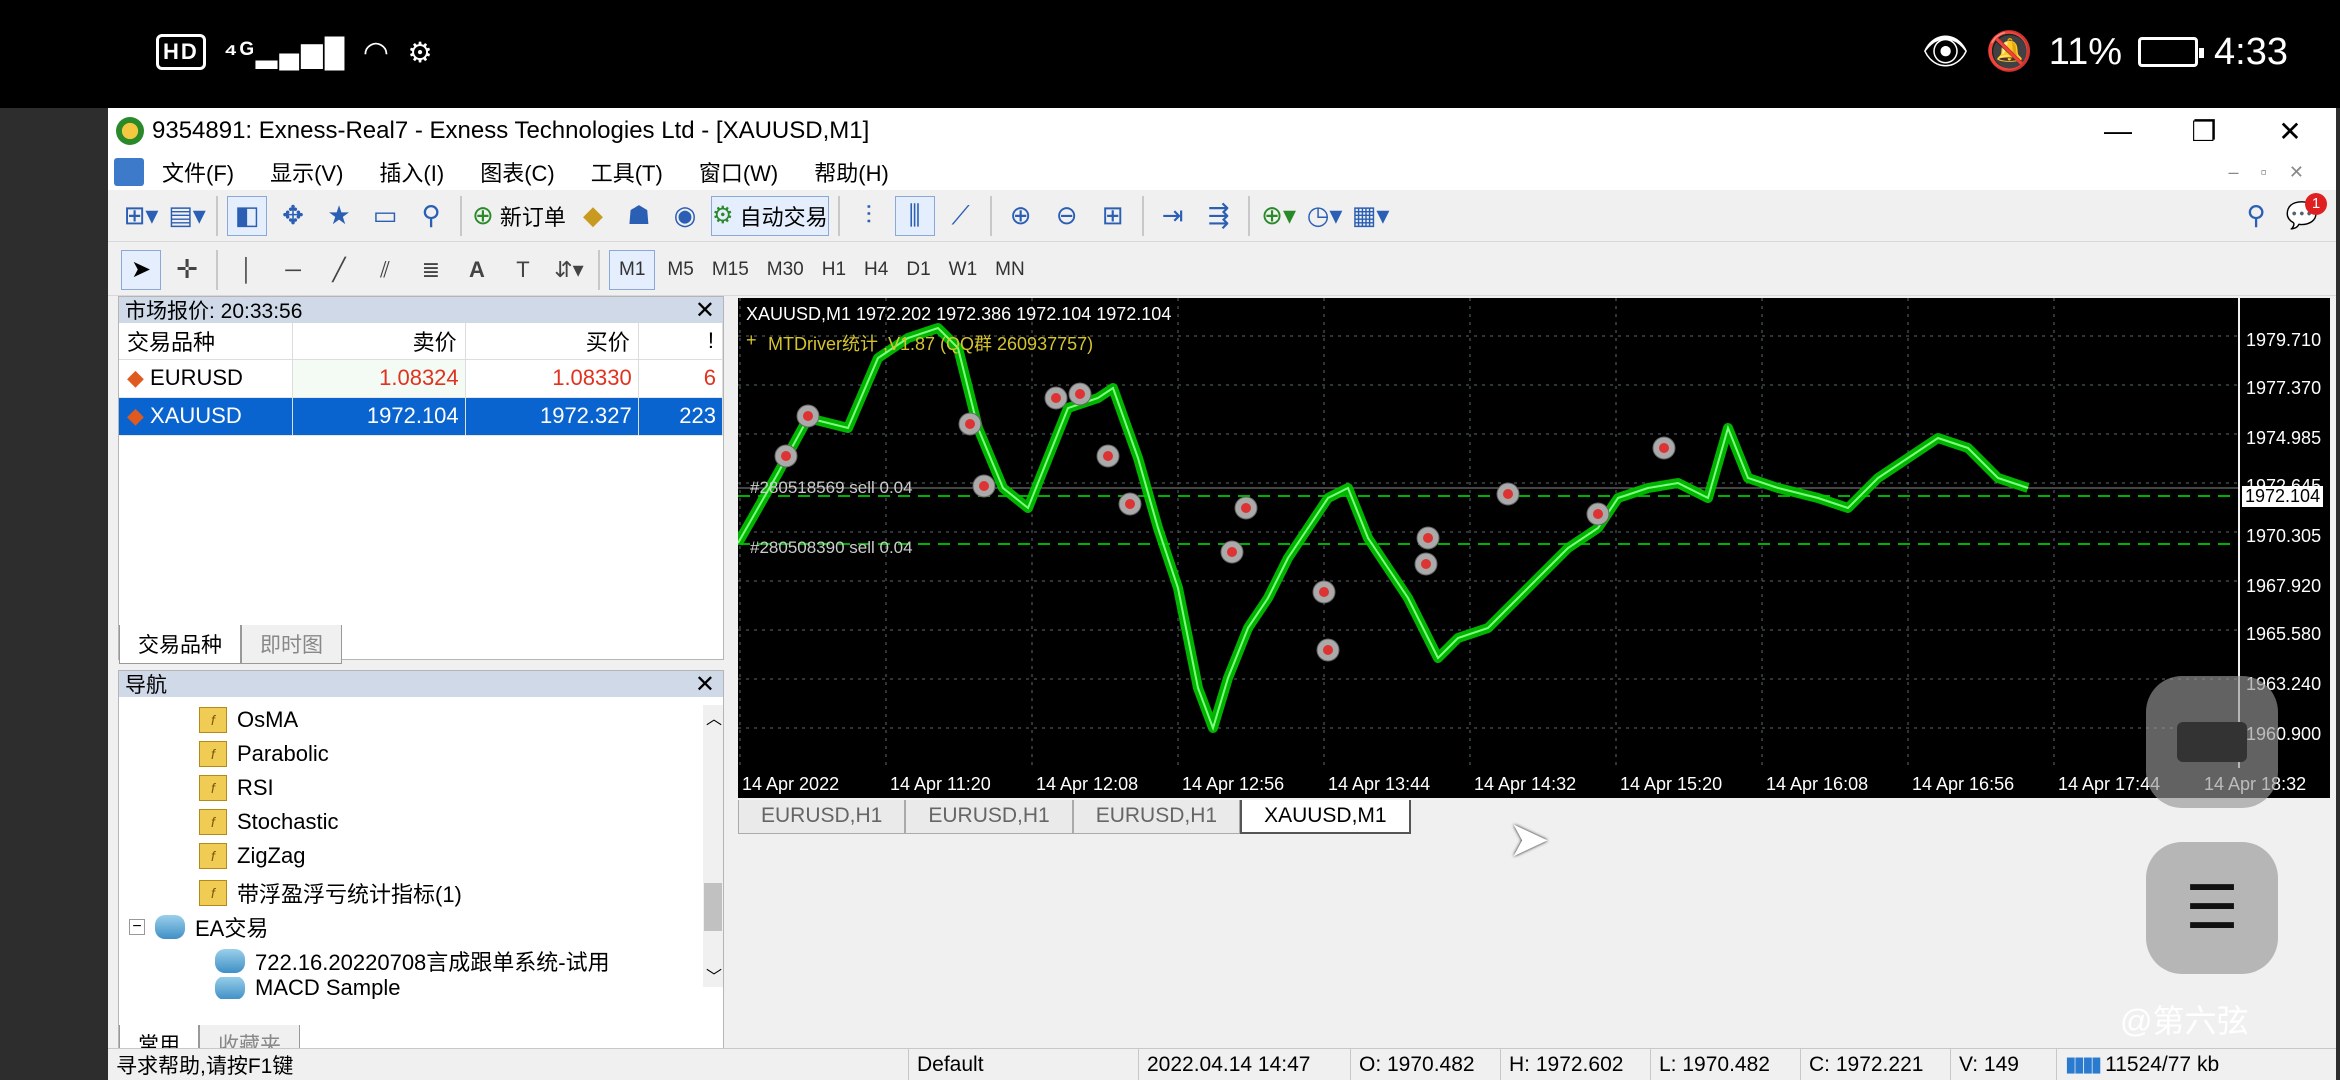 This screenshot has height=1080, width=2340. What do you see at coordinates (306, 172) in the screenshot?
I see `menu-view: 显示(V)` at bounding box center [306, 172].